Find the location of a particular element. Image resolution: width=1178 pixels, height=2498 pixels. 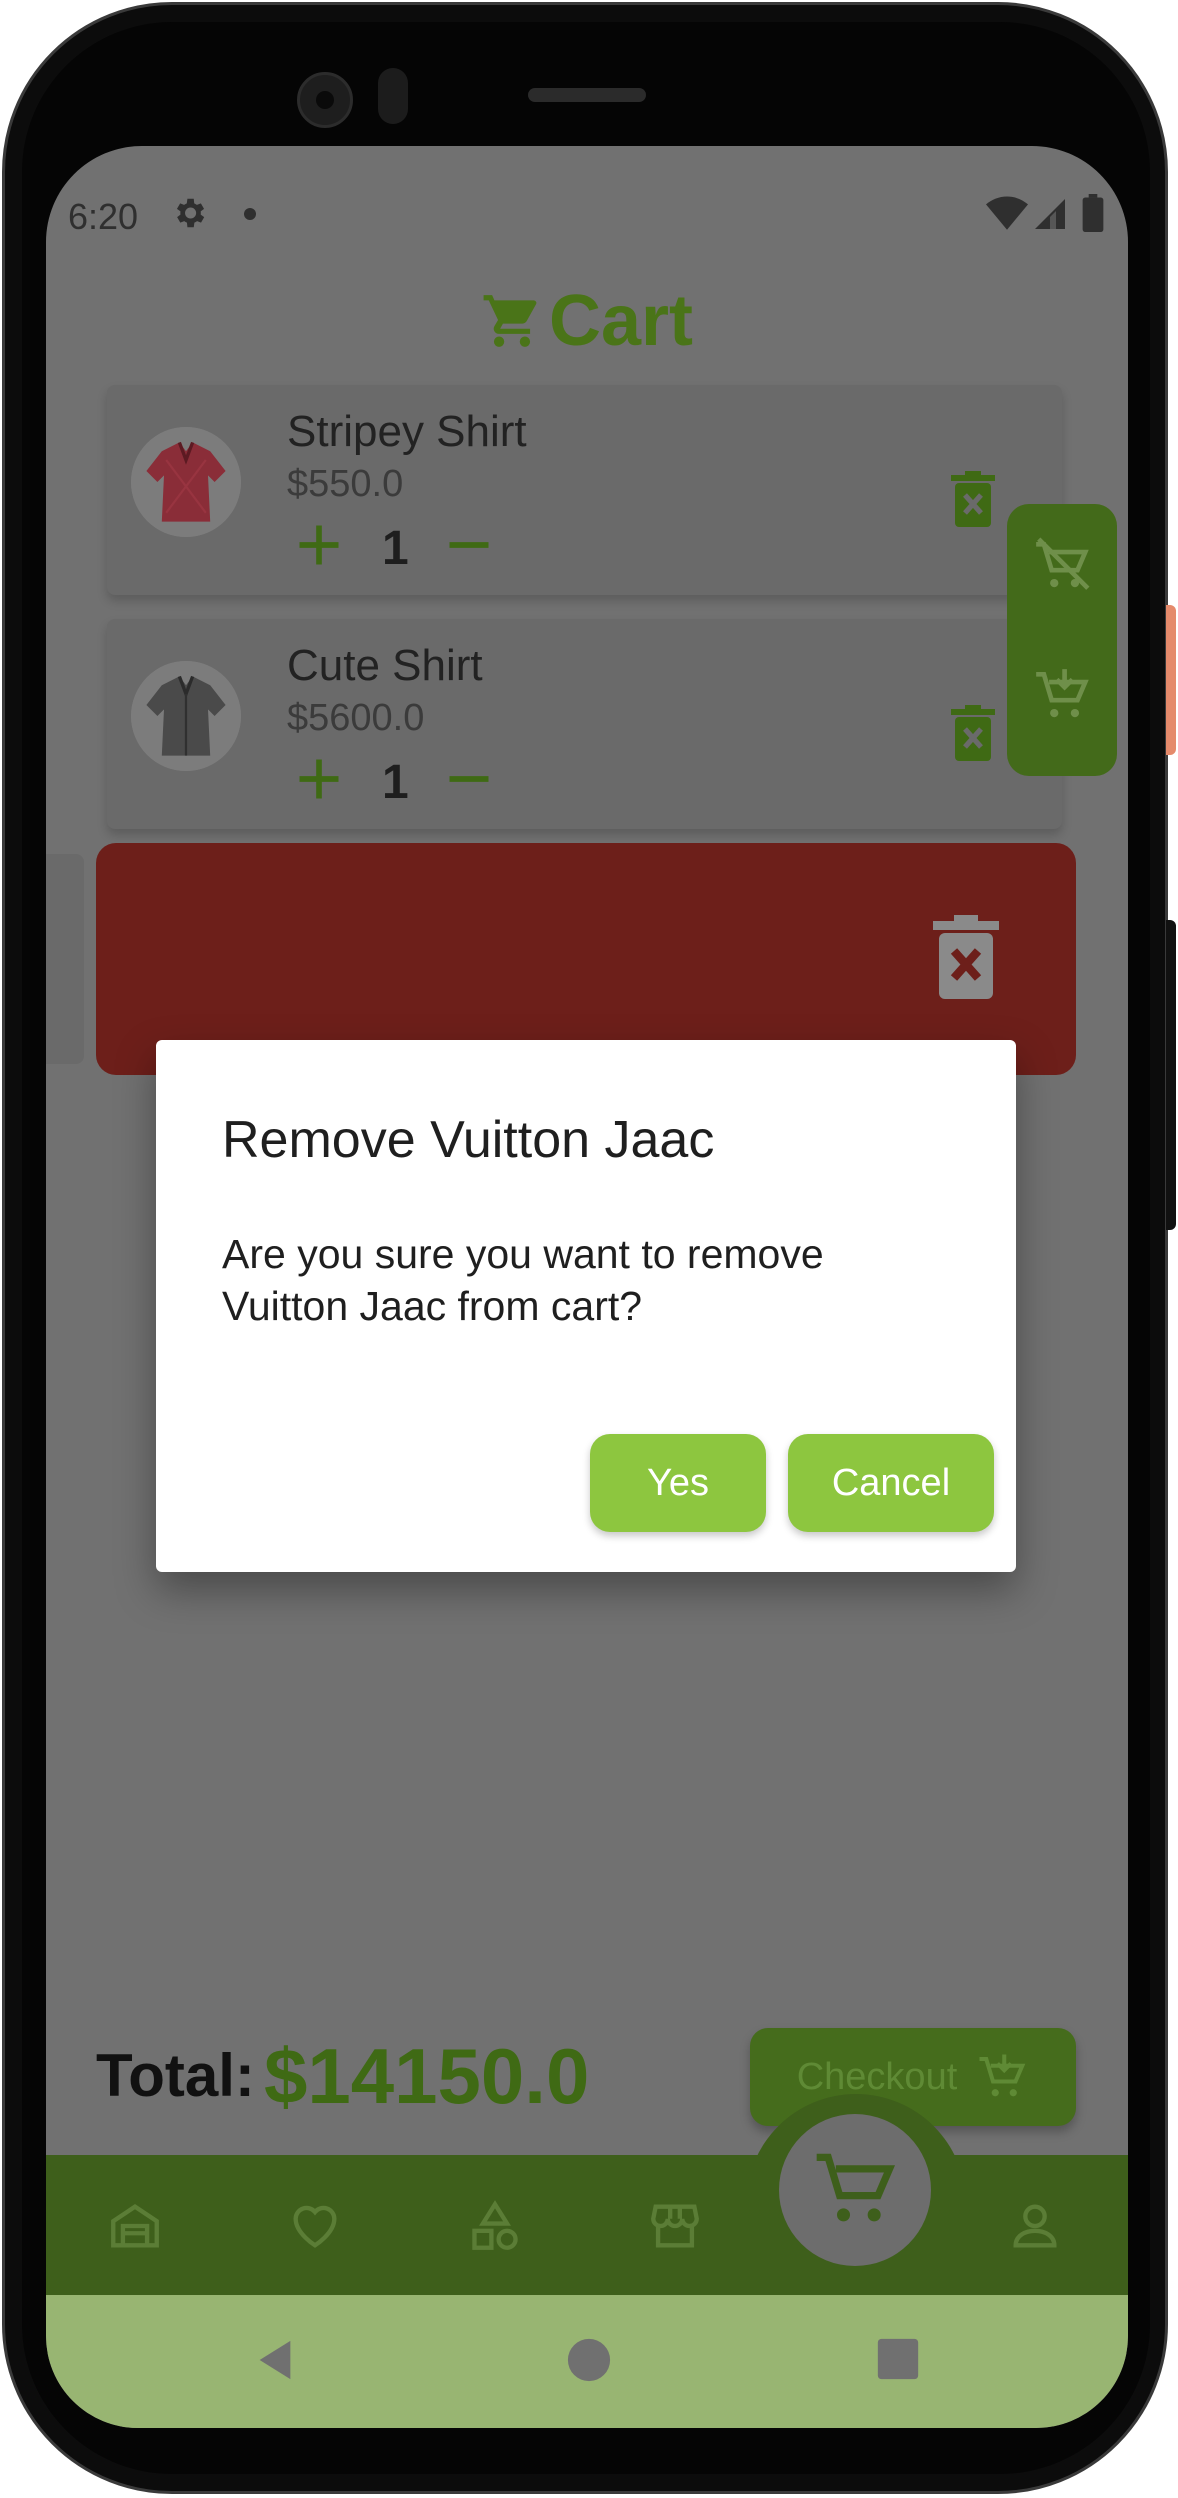

add-to-cart-icon is located at coordinates (1062, 695).